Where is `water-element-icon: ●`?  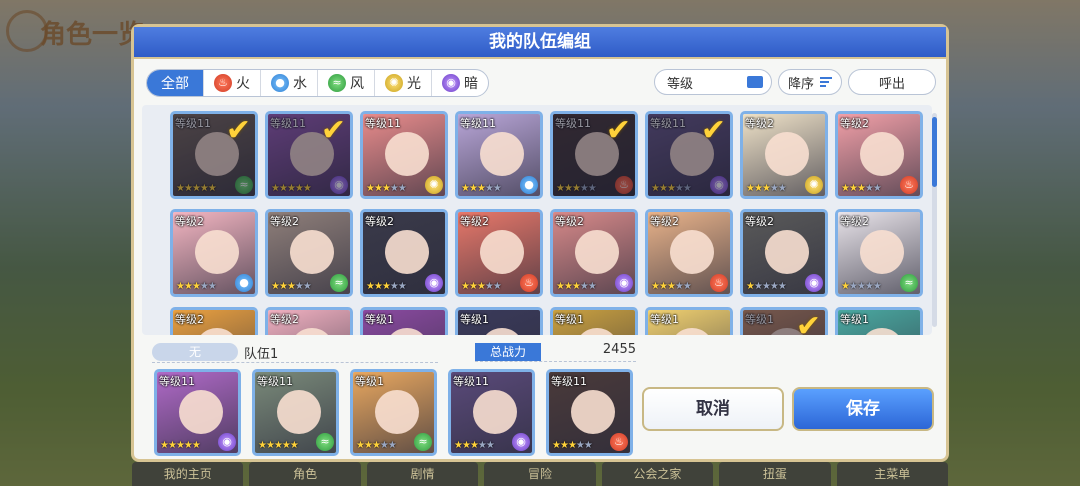 water-element-icon: ● is located at coordinates (280, 83).